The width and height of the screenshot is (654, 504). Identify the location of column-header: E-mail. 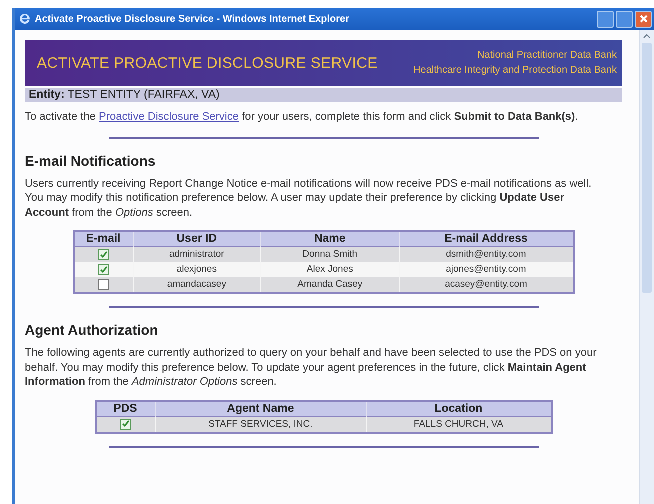
(103, 238).